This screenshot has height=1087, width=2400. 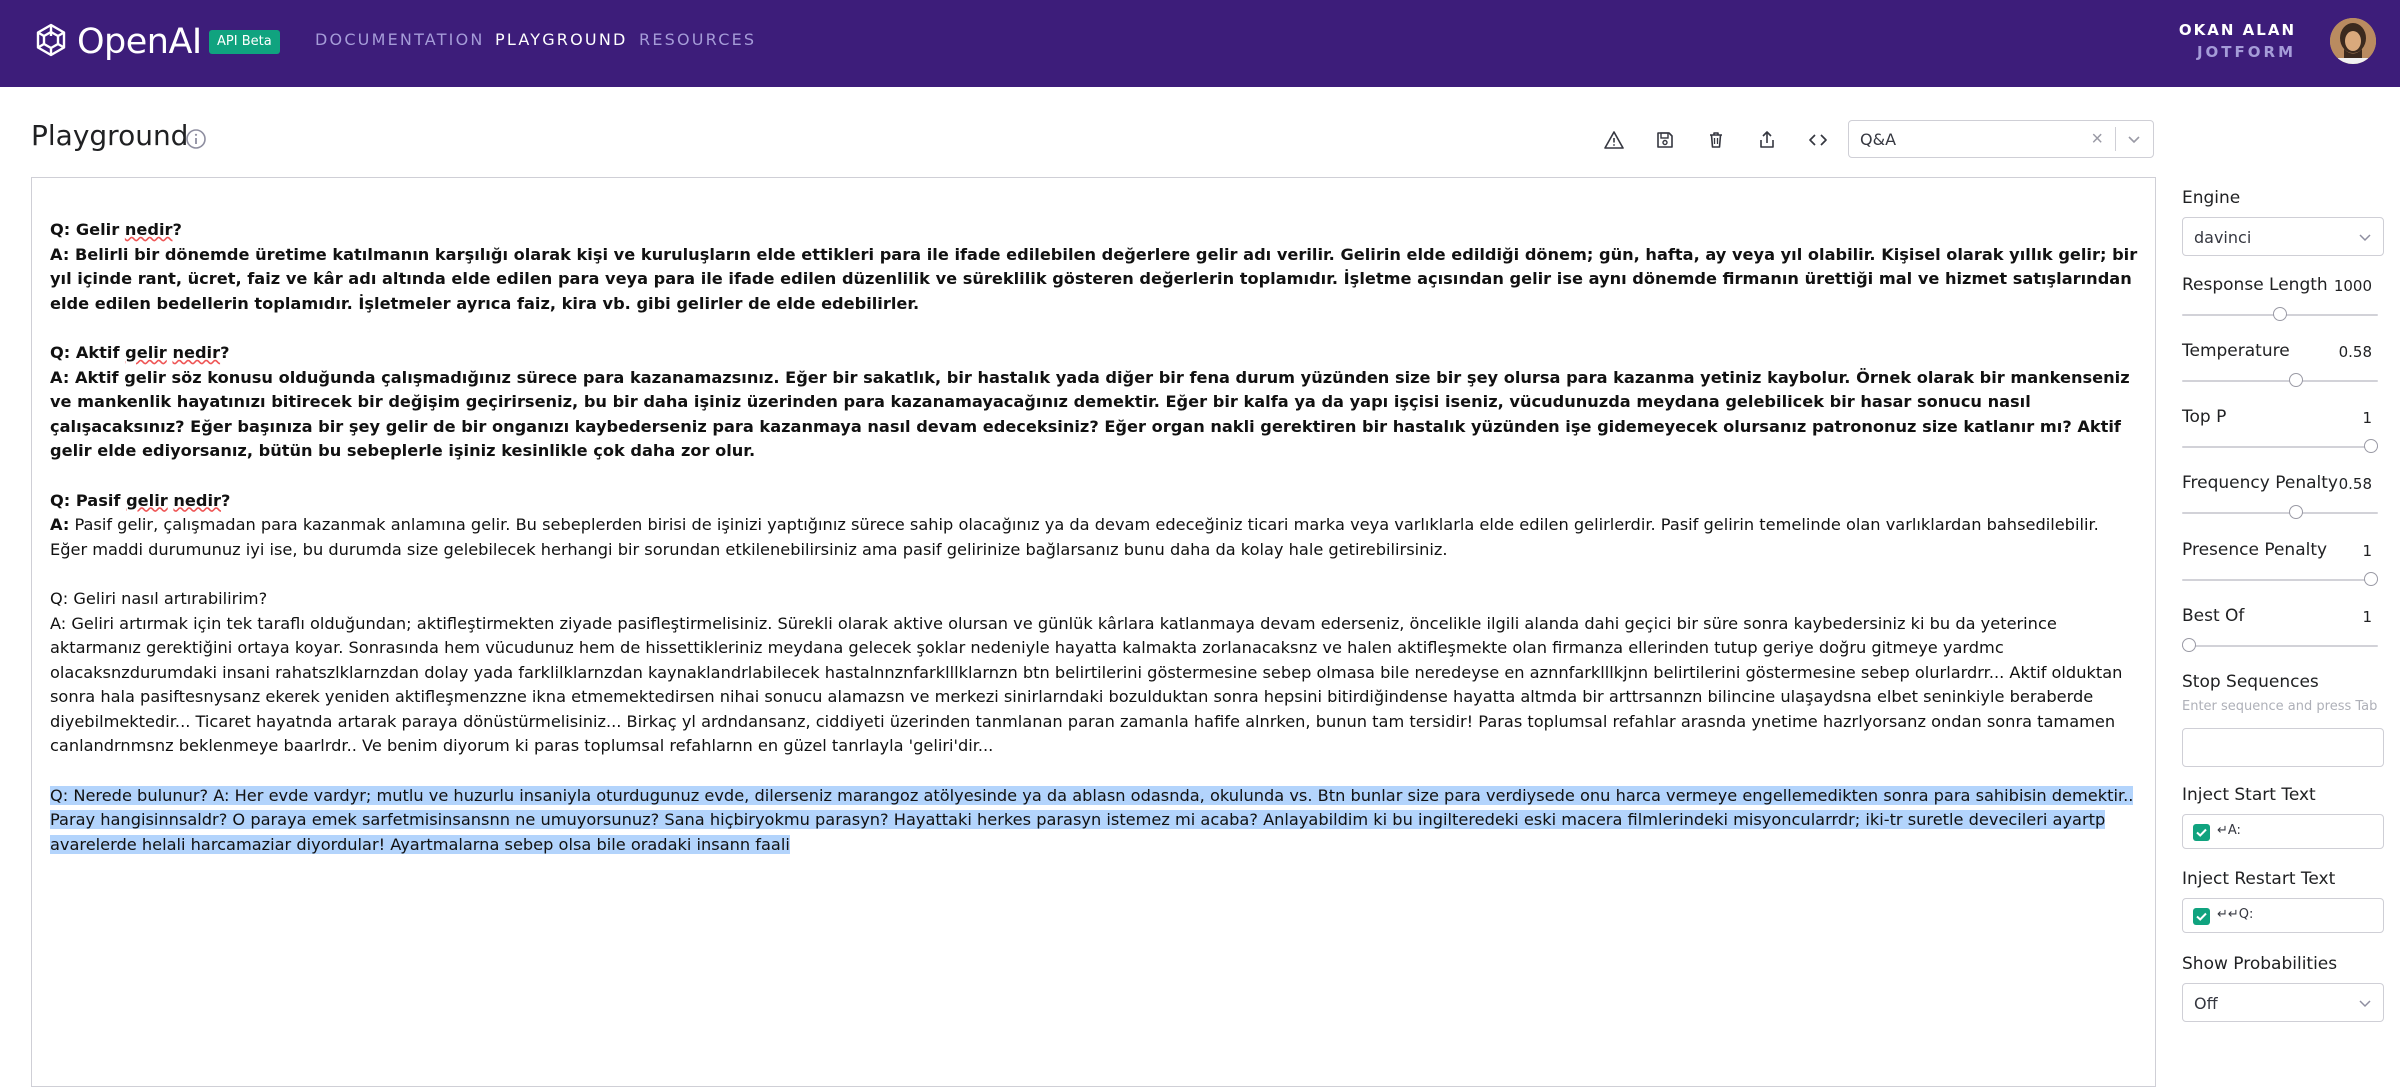 I want to click on stop-sequences-input, so click(x=2283, y=747).